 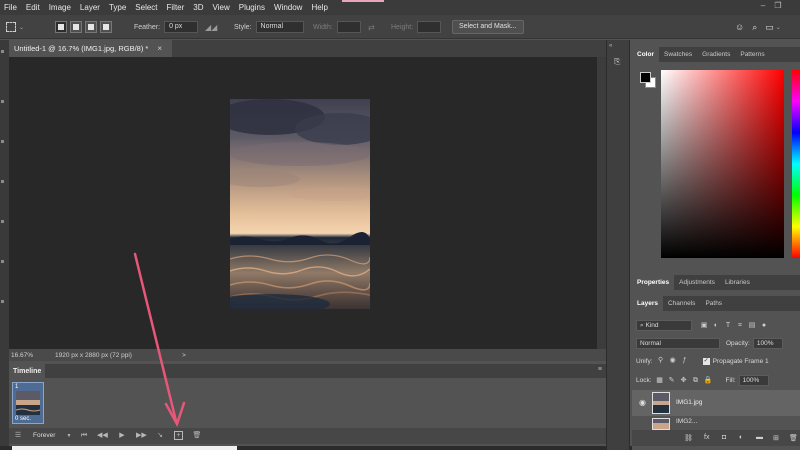 I want to click on animation-frame: 1 0 sec., so click(x=28, y=403).